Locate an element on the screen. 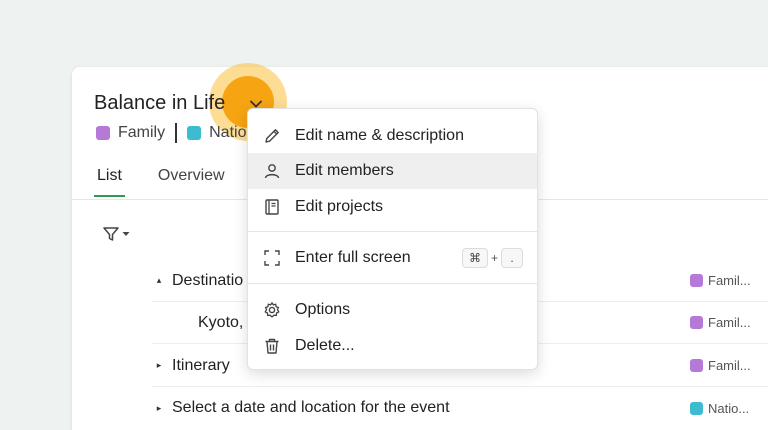 The height and width of the screenshot is (430, 768). notebook-icon is located at coordinates (272, 207).